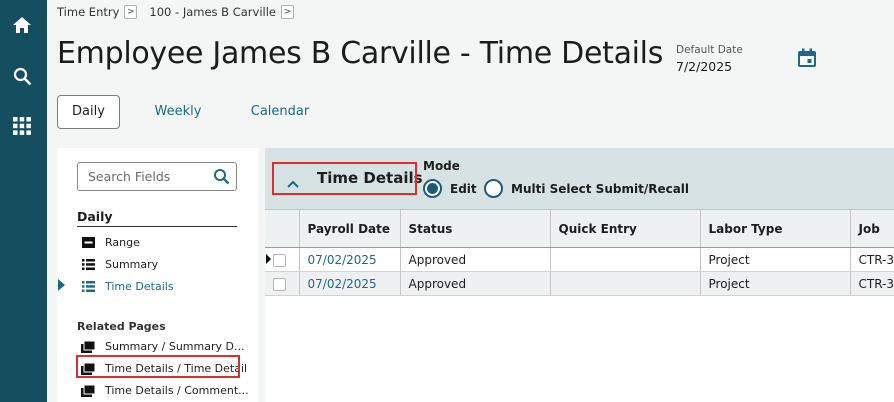  I want to click on column-header-labor-type: Labor Type, so click(775, 228).